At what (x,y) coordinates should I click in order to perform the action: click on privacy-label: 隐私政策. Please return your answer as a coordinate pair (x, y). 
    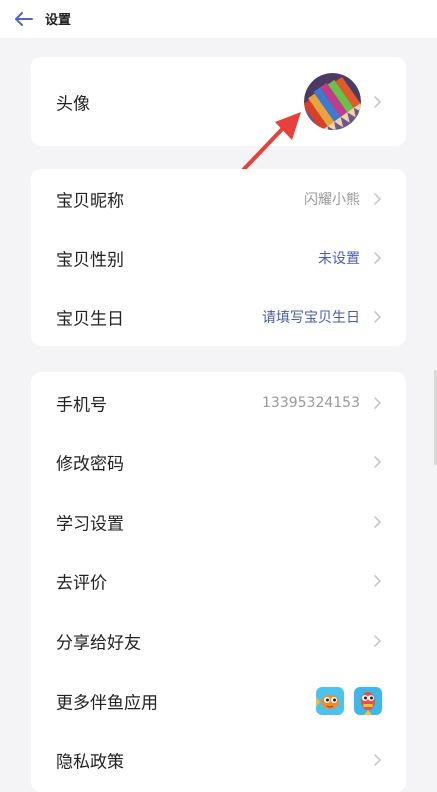
    Looking at the image, I should click on (90, 762).